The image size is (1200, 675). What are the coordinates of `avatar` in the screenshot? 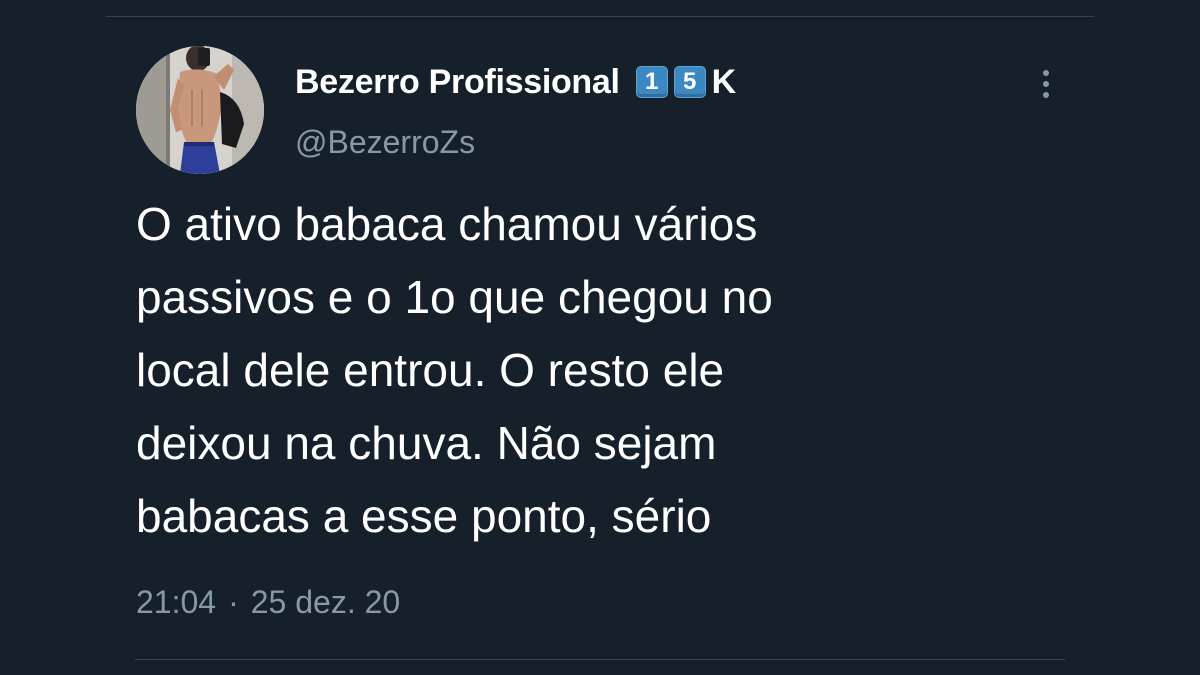 It's located at (200, 110).